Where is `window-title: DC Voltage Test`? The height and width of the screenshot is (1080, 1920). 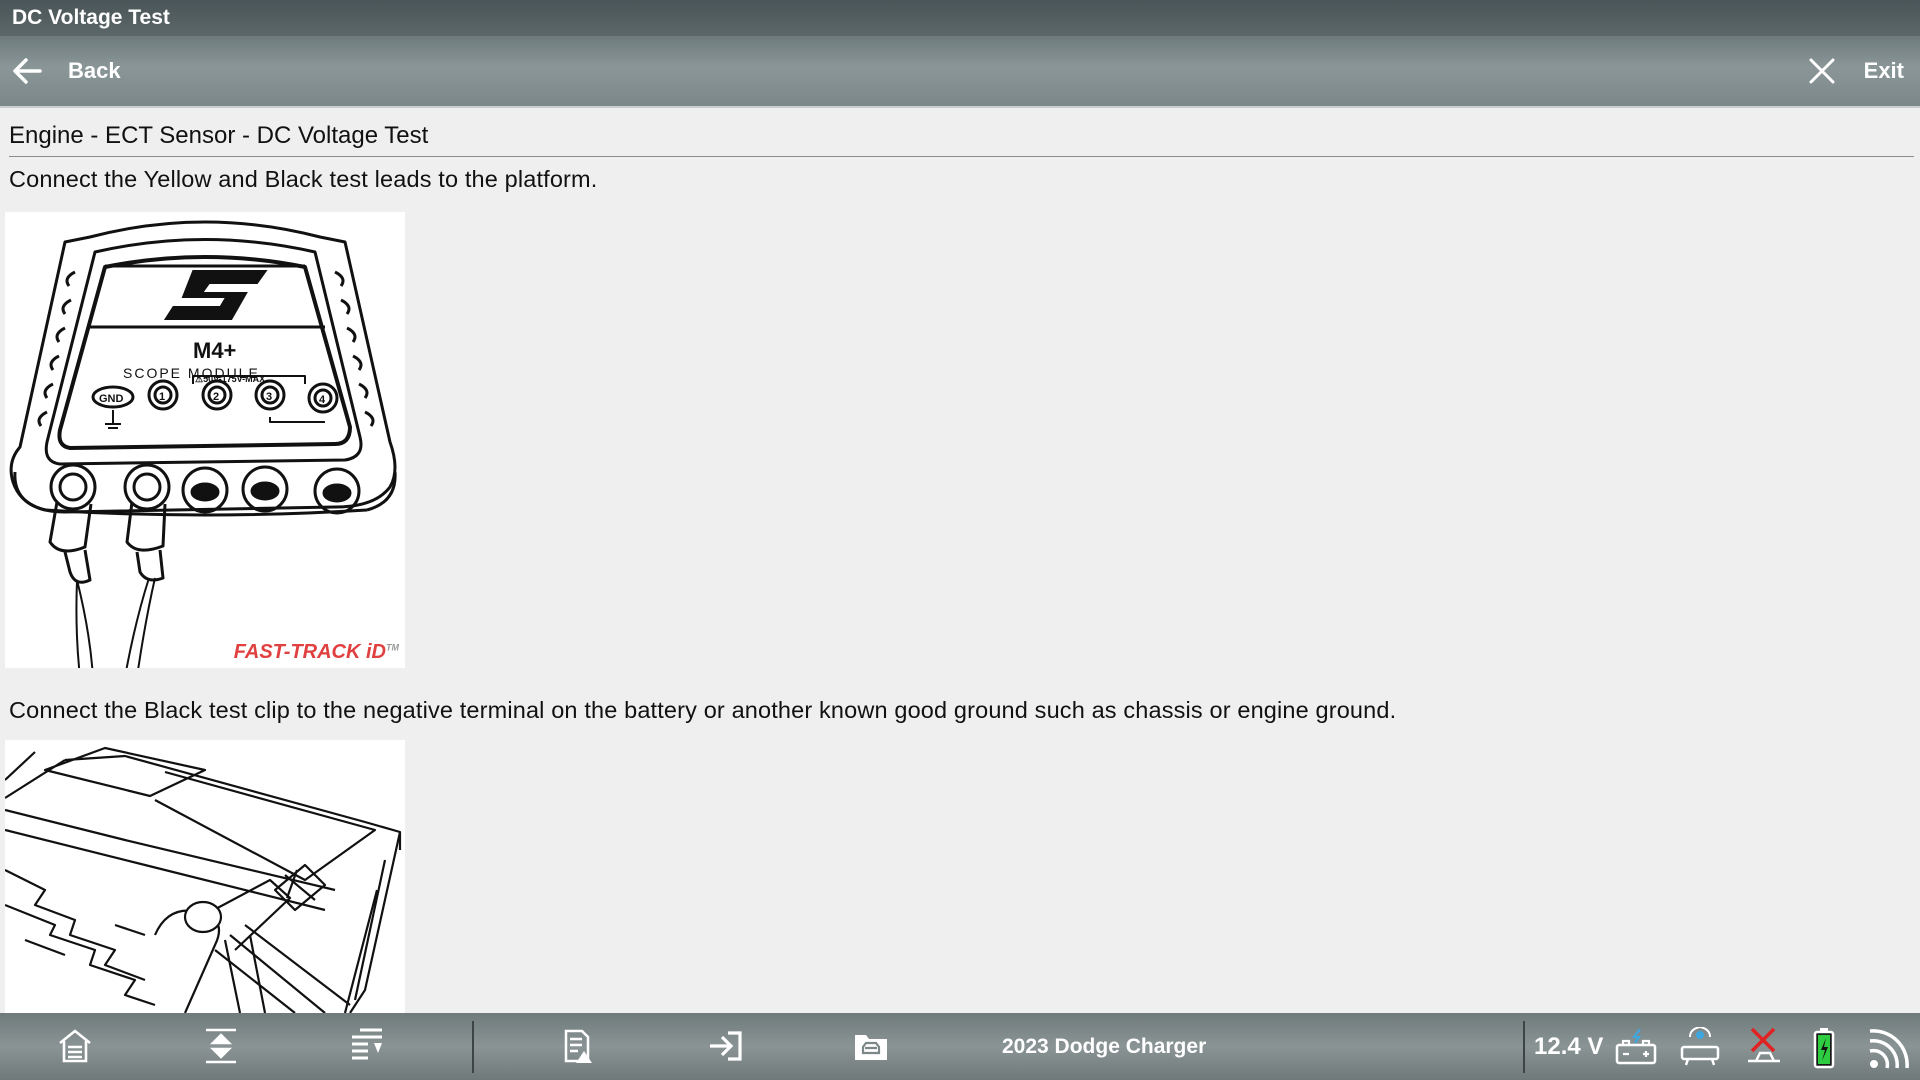
window-title: DC Voltage Test is located at coordinates (91, 17).